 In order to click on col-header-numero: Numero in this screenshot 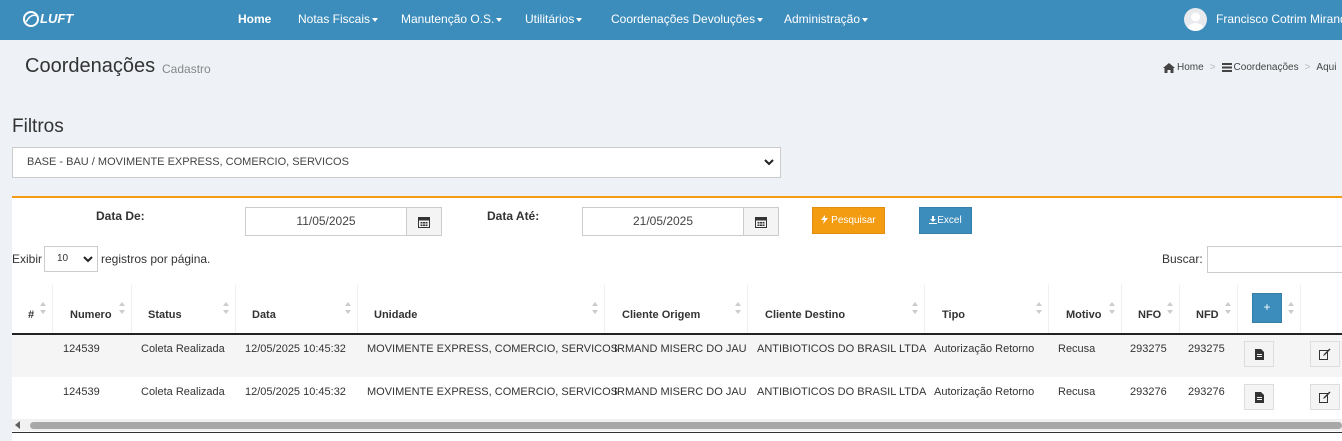, I will do `click(92, 309)`.